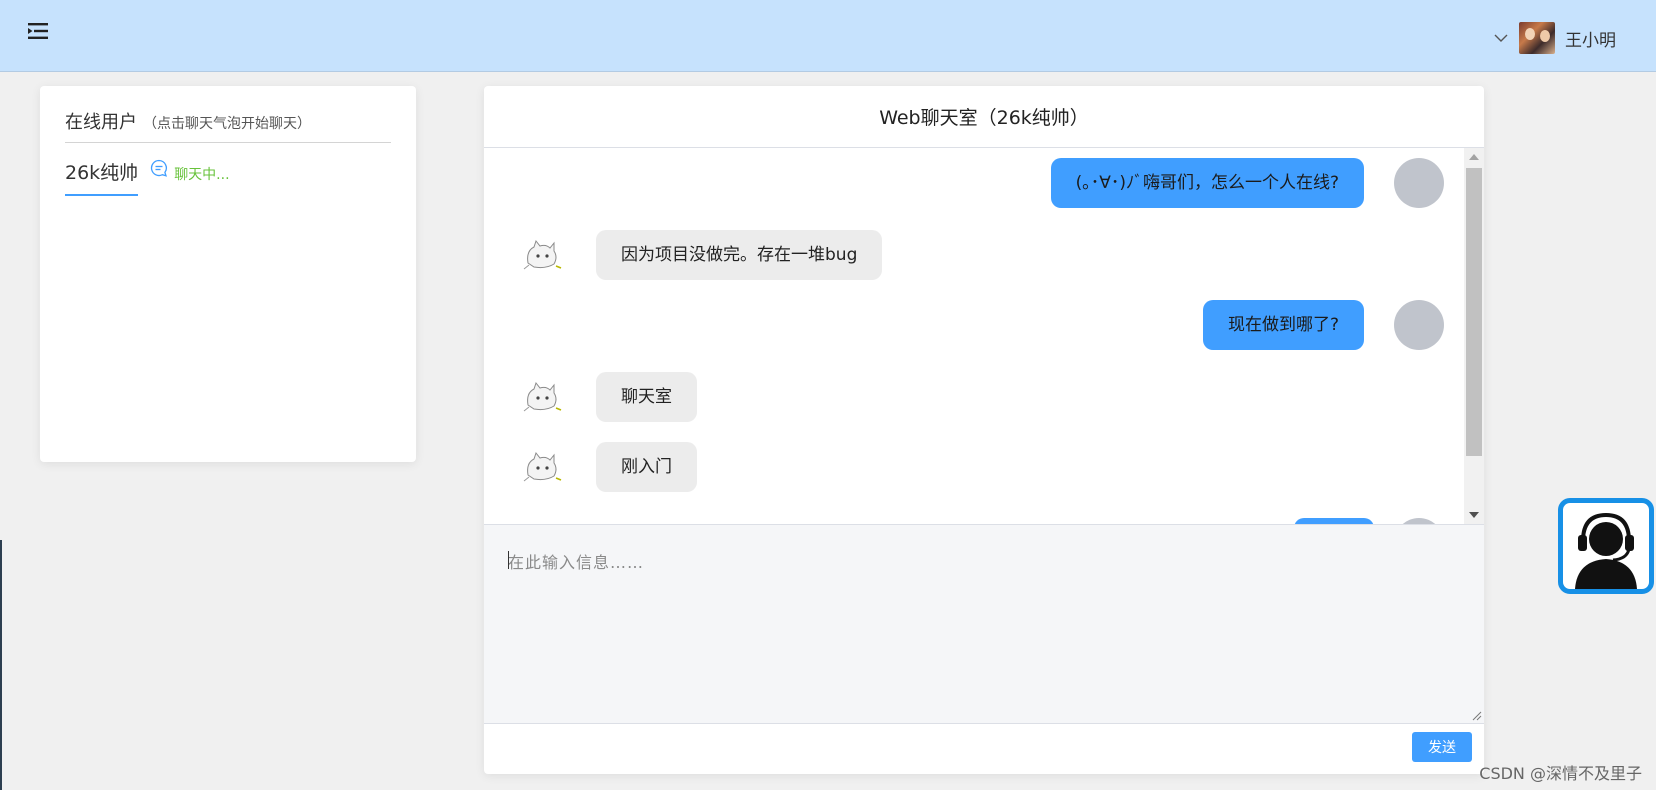  What do you see at coordinates (102, 177) in the screenshot?
I see `online-user-name: 26k纯帅` at bounding box center [102, 177].